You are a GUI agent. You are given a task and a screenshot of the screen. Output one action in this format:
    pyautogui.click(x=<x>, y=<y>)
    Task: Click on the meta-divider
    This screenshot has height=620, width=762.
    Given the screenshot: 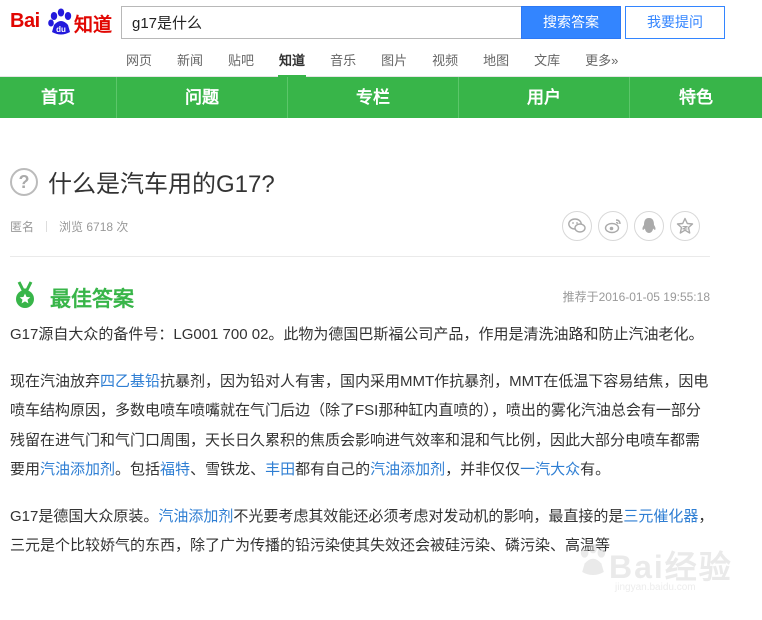 What is the action you would take?
    pyautogui.click(x=47, y=226)
    